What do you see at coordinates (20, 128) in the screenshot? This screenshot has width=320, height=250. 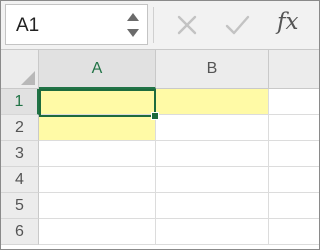 I see `row-header-2: 2` at bounding box center [20, 128].